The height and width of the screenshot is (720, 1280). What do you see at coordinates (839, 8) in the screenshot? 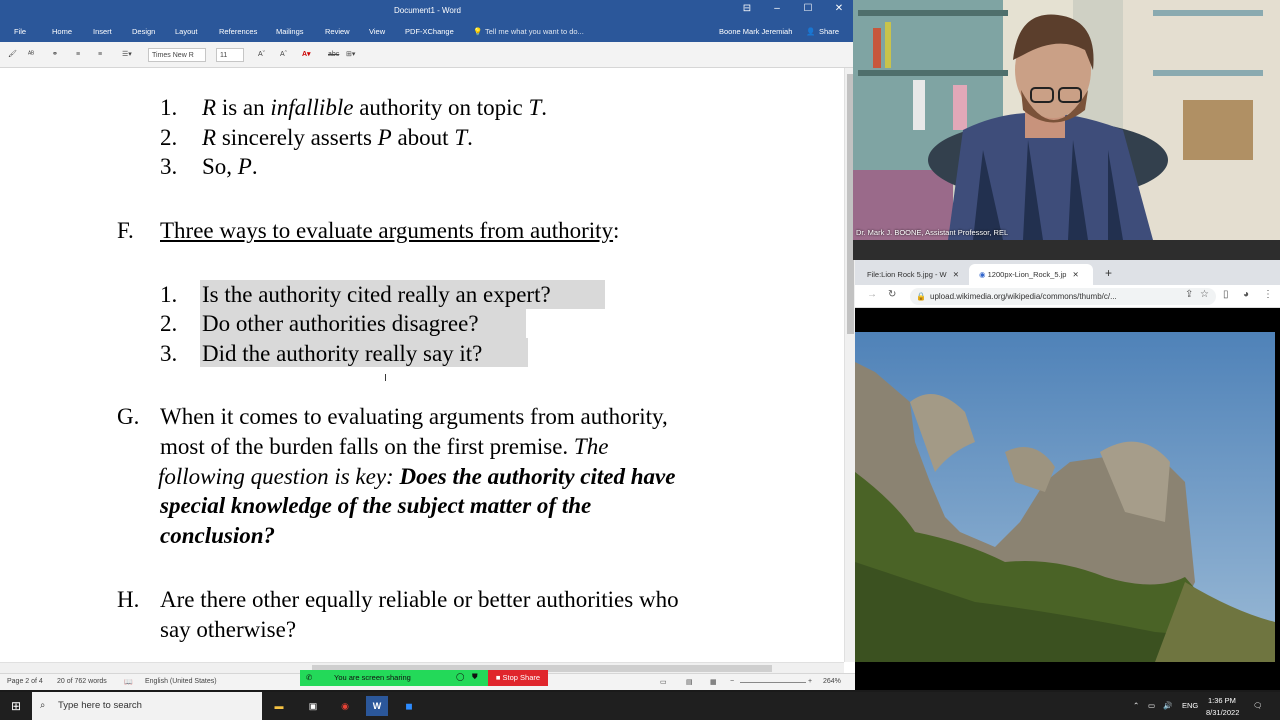
I see `close-button: ✕` at bounding box center [839, 8].